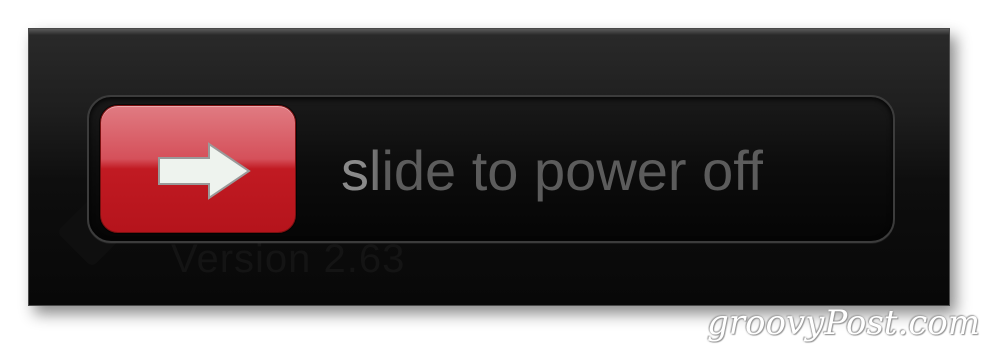 The height and width of the screenshot is (357, 1000). What do you see at coordinates (204, 171) in the screenshot?
I see `right-arrow-icon` at bounding box center [204, 171].